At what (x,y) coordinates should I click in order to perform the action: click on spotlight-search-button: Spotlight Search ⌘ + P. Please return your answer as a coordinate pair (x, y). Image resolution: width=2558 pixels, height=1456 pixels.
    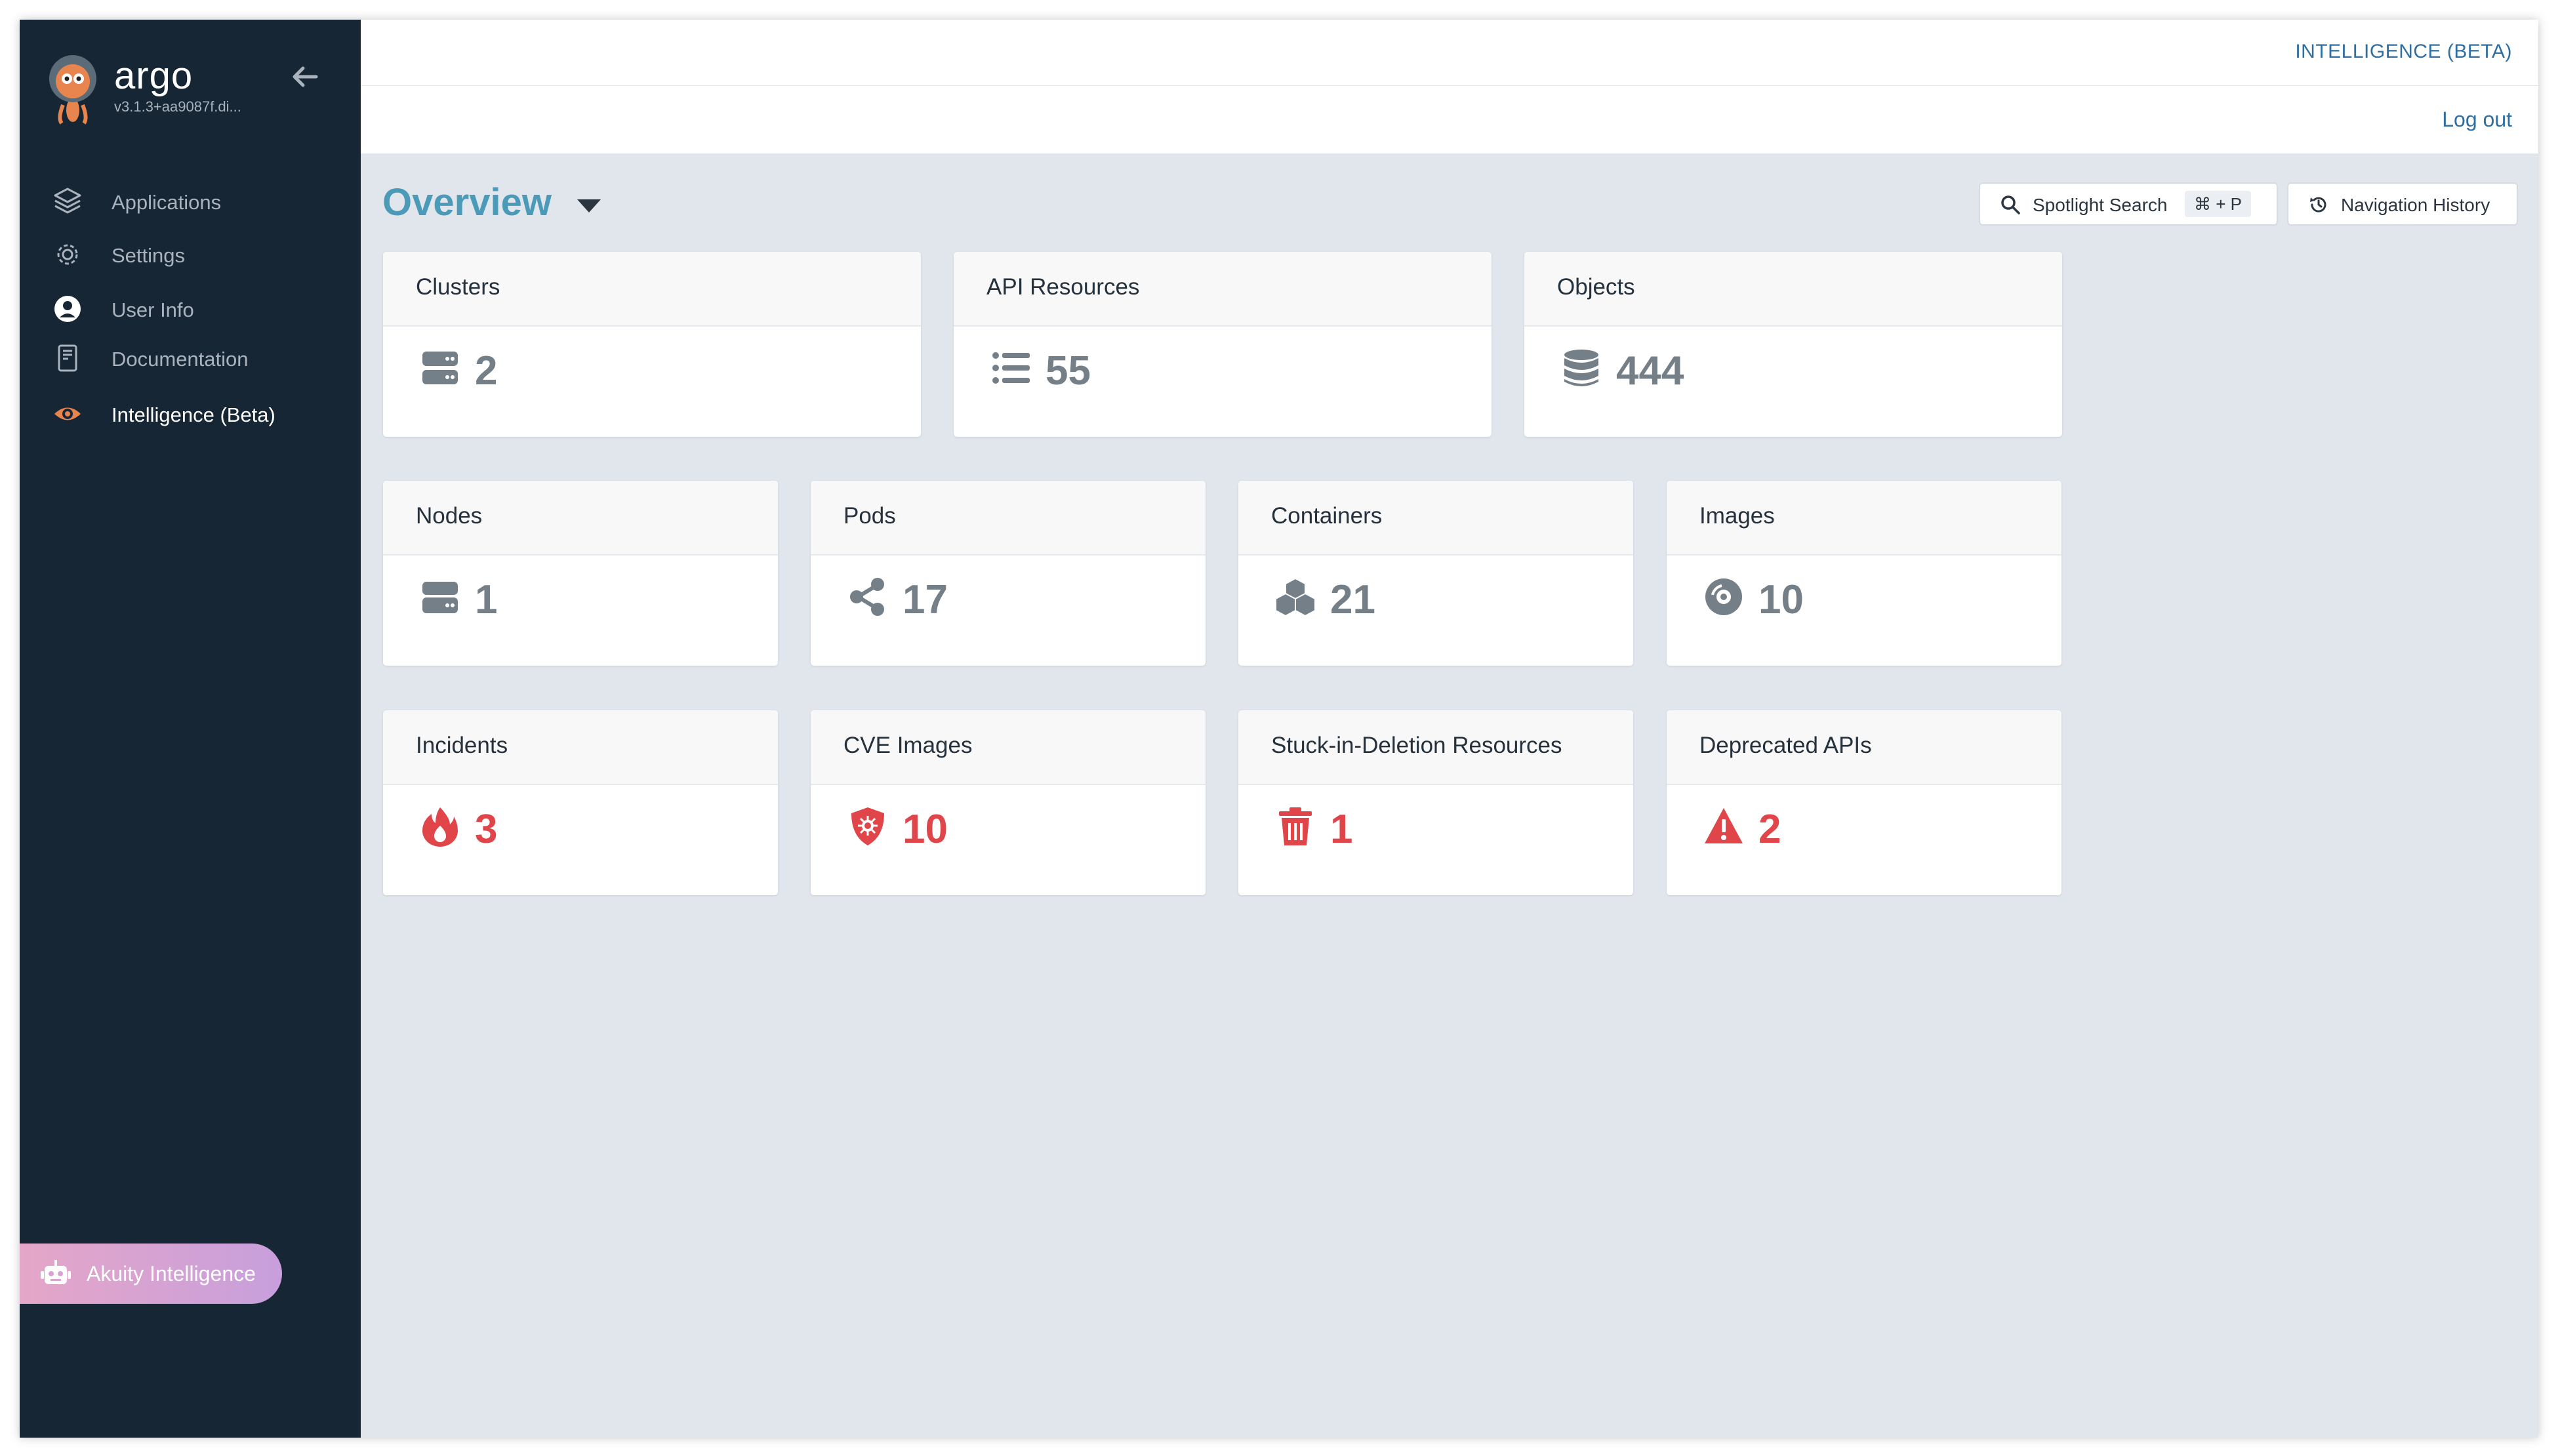
    Looking at the image, I should click on (2128, 204).